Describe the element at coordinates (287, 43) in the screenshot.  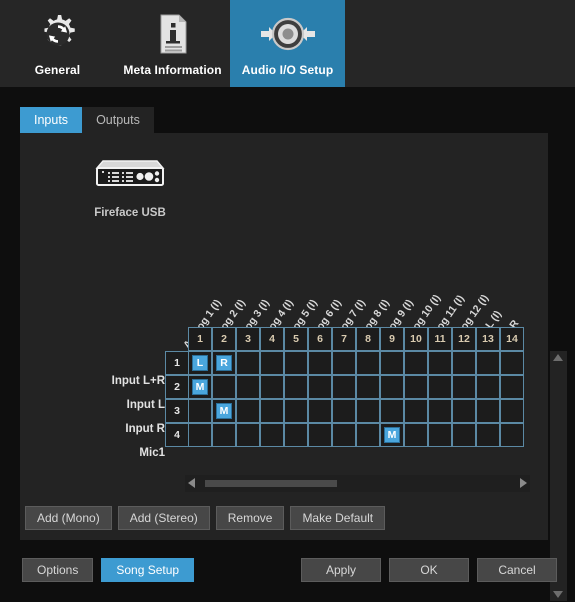
I see `tab-audio-io-setup: Audio I/O Setup` at that location.